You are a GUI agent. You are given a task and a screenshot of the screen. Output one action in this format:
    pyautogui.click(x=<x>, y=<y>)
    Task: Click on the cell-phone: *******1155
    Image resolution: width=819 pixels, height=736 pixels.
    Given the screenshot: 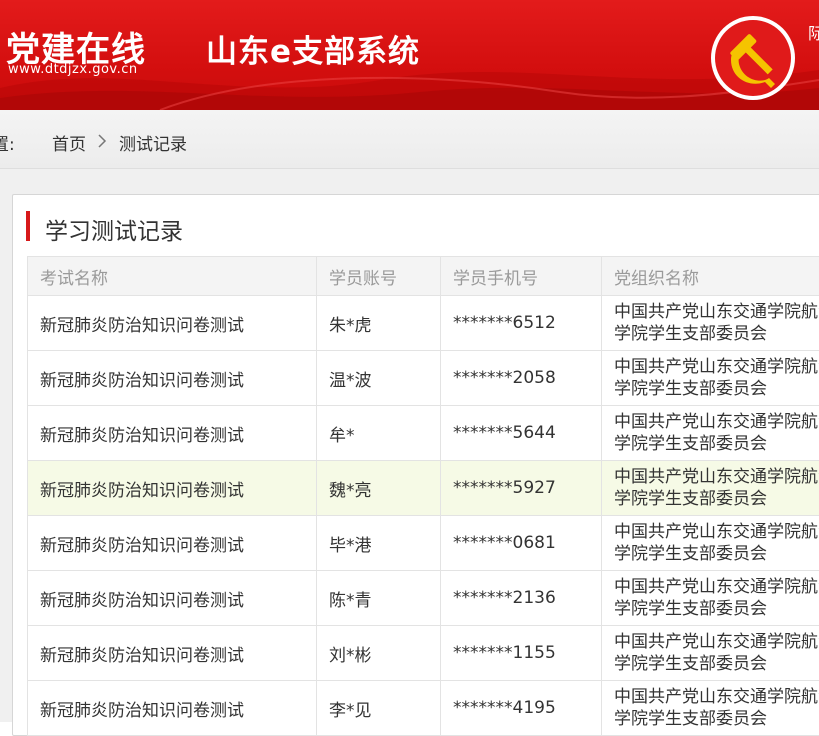 What is the action you would take?
    pyautogui.click(x=521, y=653)
    